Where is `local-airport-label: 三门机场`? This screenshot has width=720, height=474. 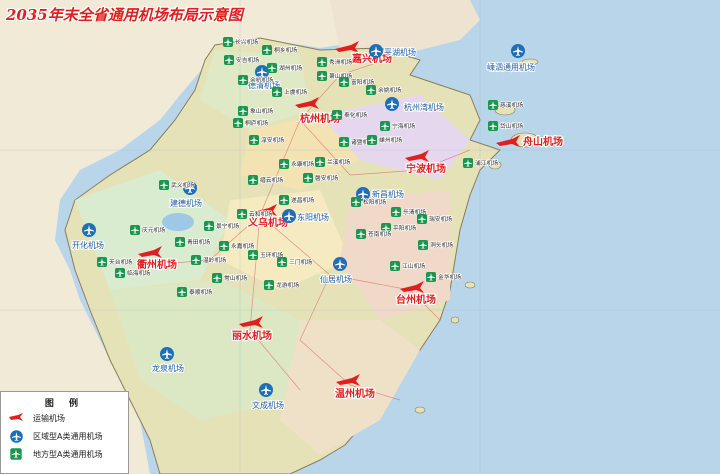
local-airport-label: 三门机场 is located at coordinates (300, 262).